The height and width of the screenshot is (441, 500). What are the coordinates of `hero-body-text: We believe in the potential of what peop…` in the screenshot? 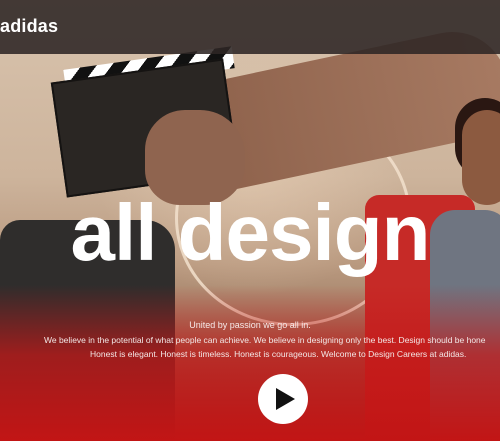 It's located at (272, 347).